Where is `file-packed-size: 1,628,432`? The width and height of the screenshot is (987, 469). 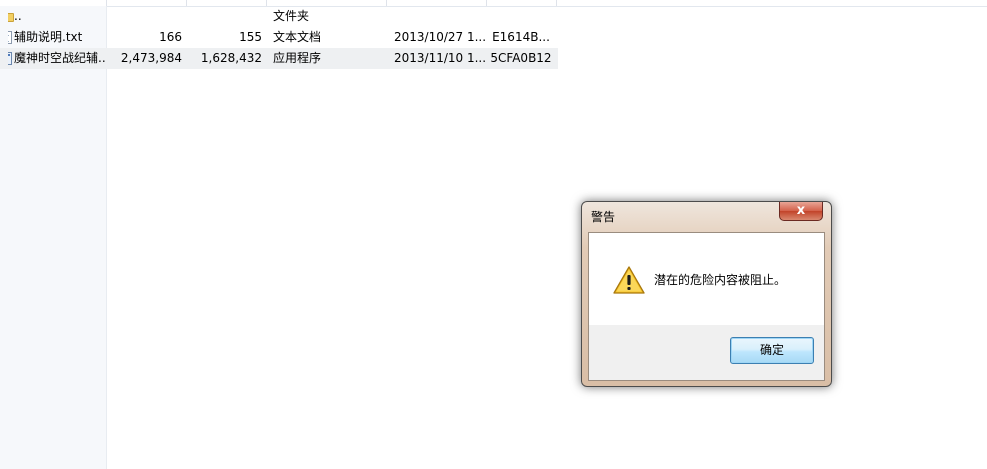
file-packed-size: 1,628,432 is located at coordinates (231, 58).